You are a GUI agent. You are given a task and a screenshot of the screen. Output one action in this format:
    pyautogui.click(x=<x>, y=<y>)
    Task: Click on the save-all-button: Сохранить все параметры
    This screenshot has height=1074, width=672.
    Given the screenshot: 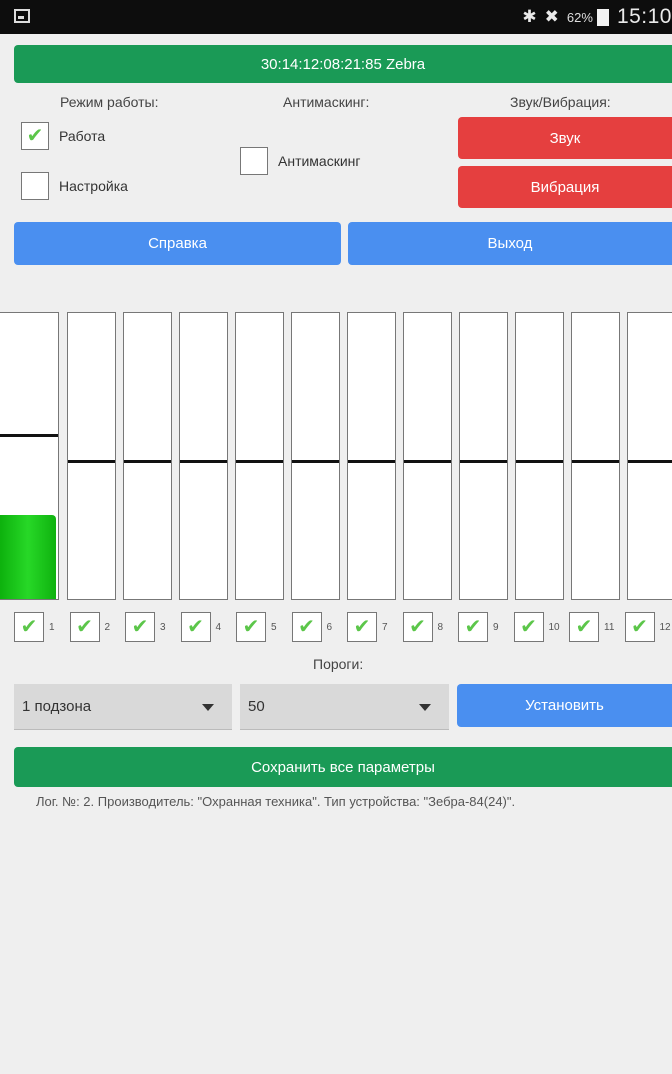 What is the action you would take?
    pyautogui.click(x=343, y=767)
    